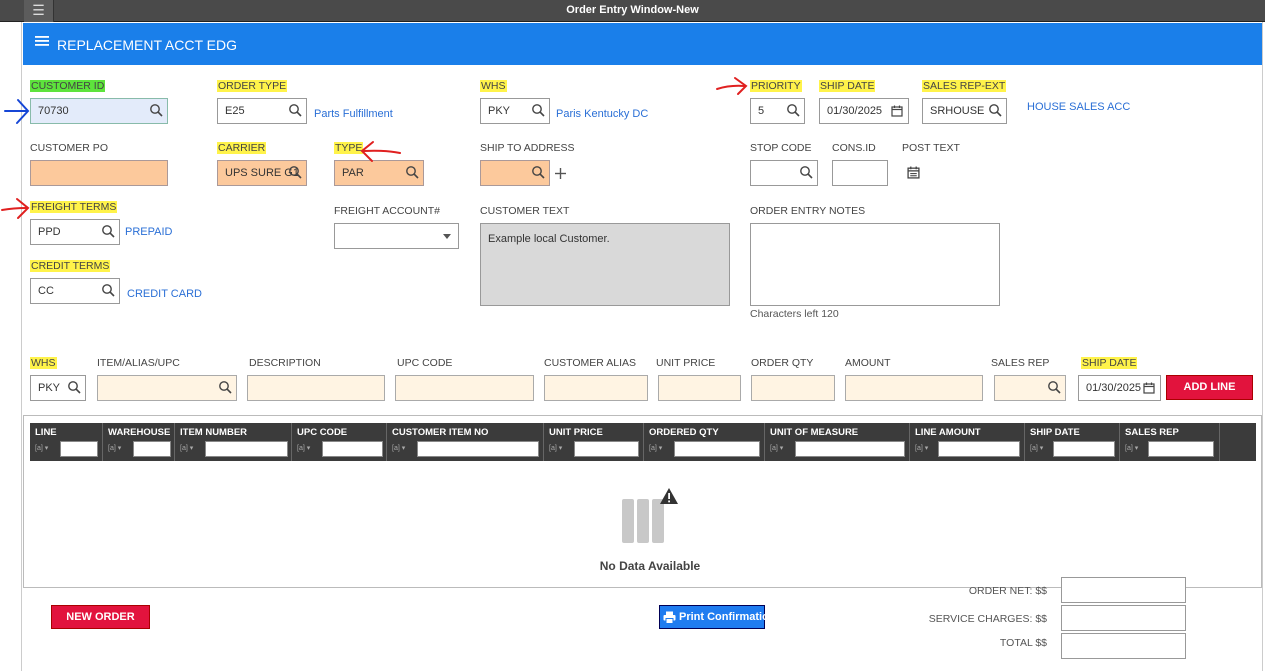 This screenshot has height=671, width=1265. Describe the element at coordinates (1007, 591) in the screenshot. I see `order-net-label: ORDER NET: $$` at that location.